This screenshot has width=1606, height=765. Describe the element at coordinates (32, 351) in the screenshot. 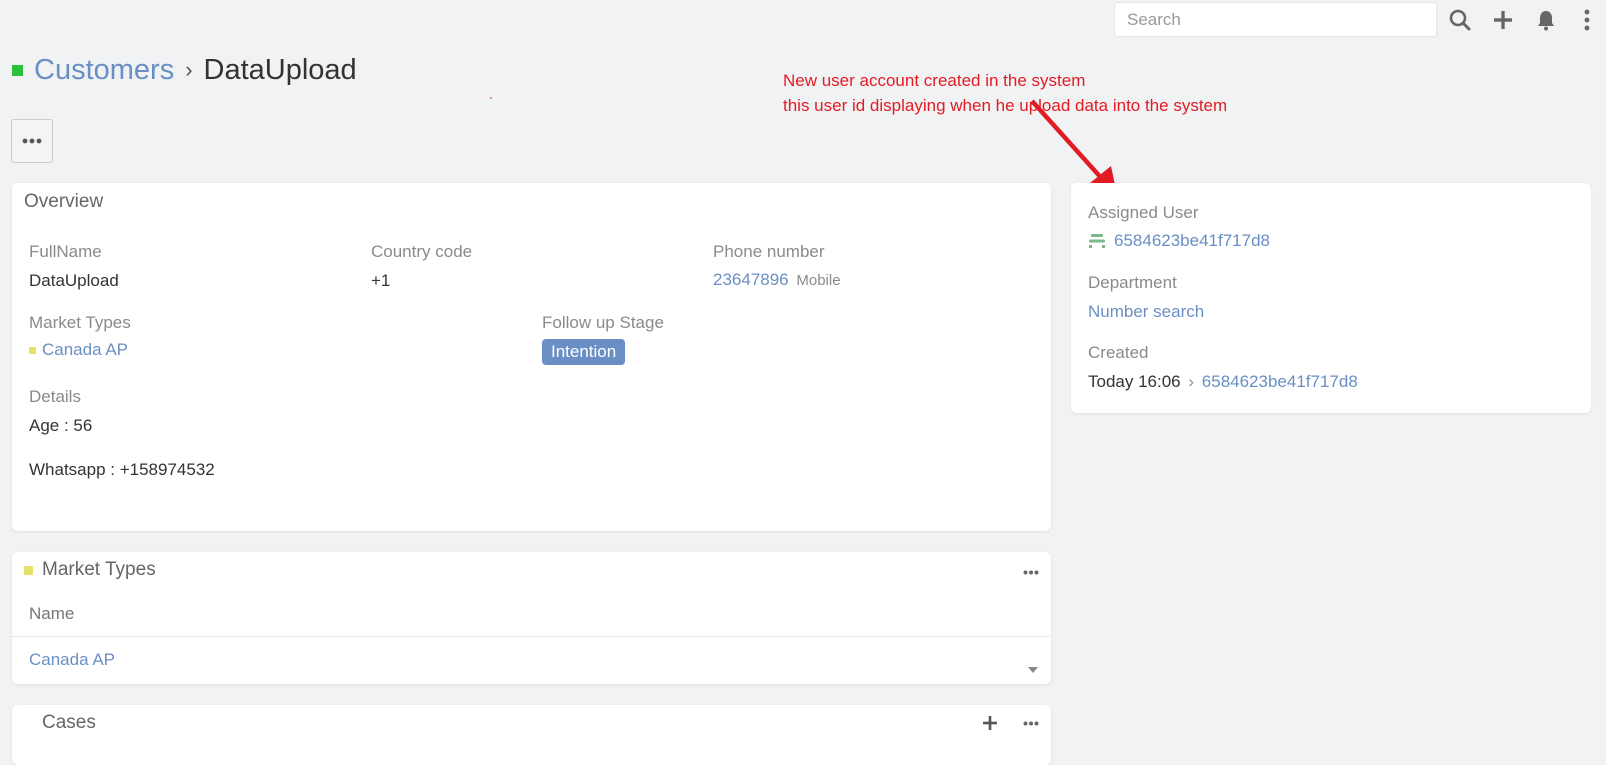

I see `market-type-color-square` at that location.